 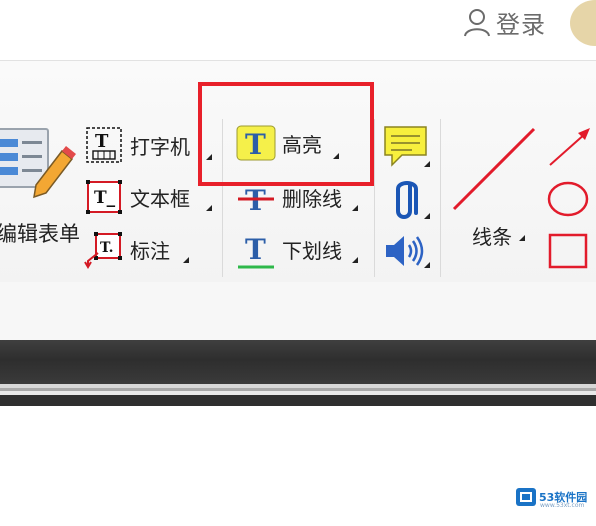 I want to click on top-bar: 登录, so click(x=298, y=30).